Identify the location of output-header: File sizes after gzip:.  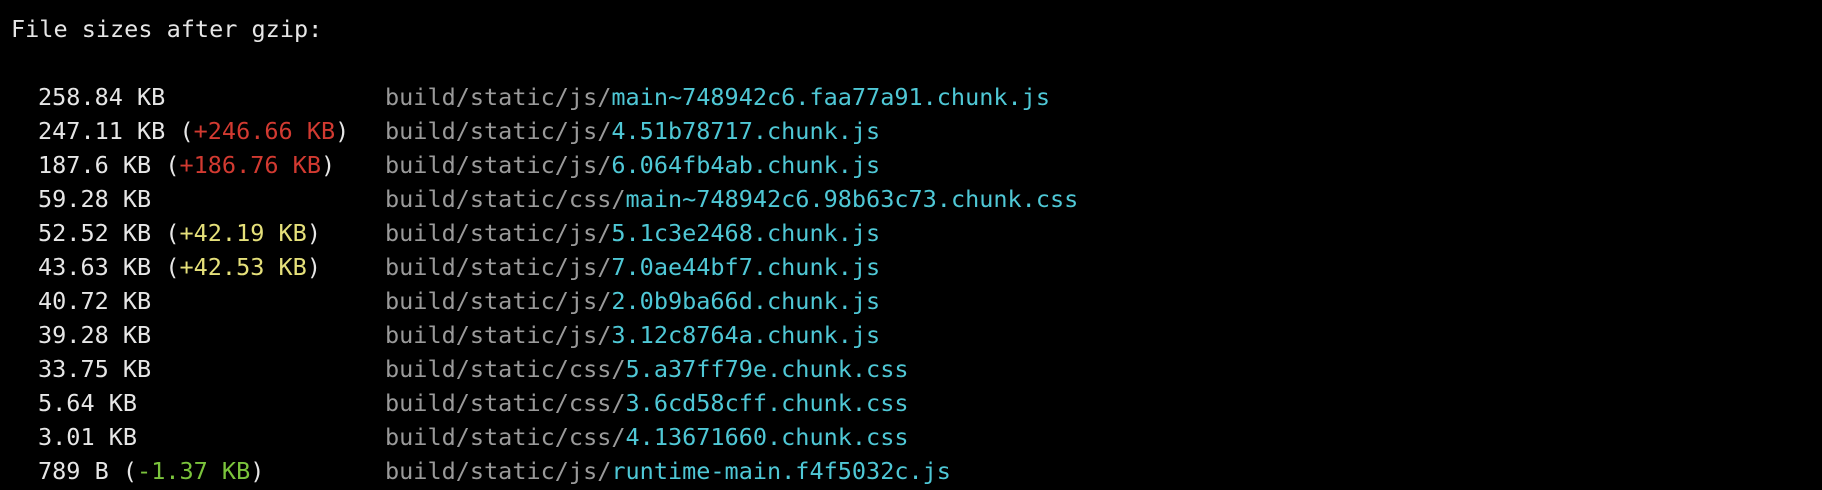
(167, 29).